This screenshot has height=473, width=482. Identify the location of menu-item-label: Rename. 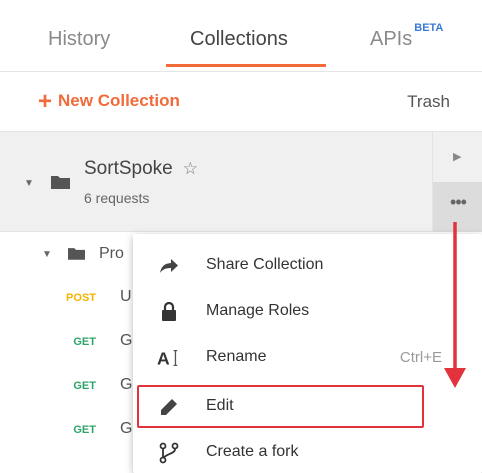
(236, 356).